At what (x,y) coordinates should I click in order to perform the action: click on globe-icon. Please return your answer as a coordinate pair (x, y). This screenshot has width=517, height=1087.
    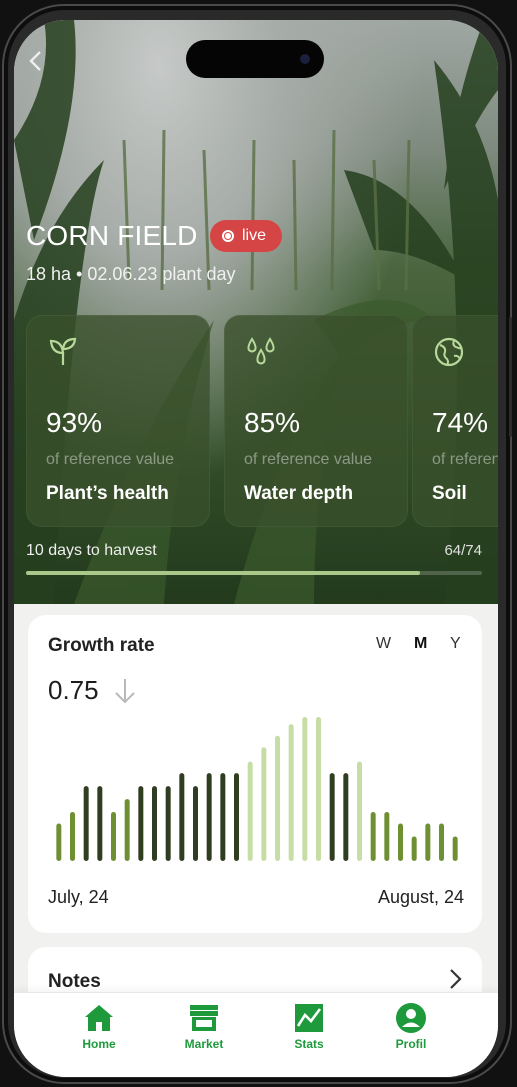
    Looking at the image, I should click on (449, 352).